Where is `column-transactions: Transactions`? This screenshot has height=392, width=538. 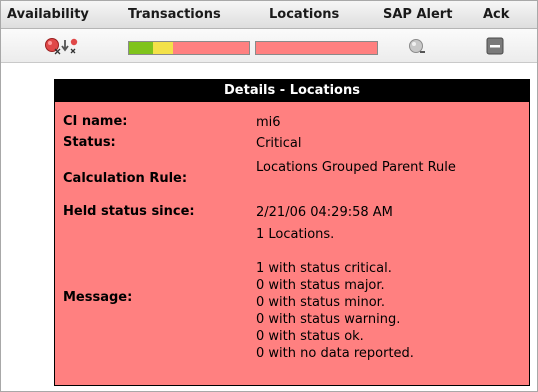 column-transactions: Transactions is located at coordinates (174, 14).